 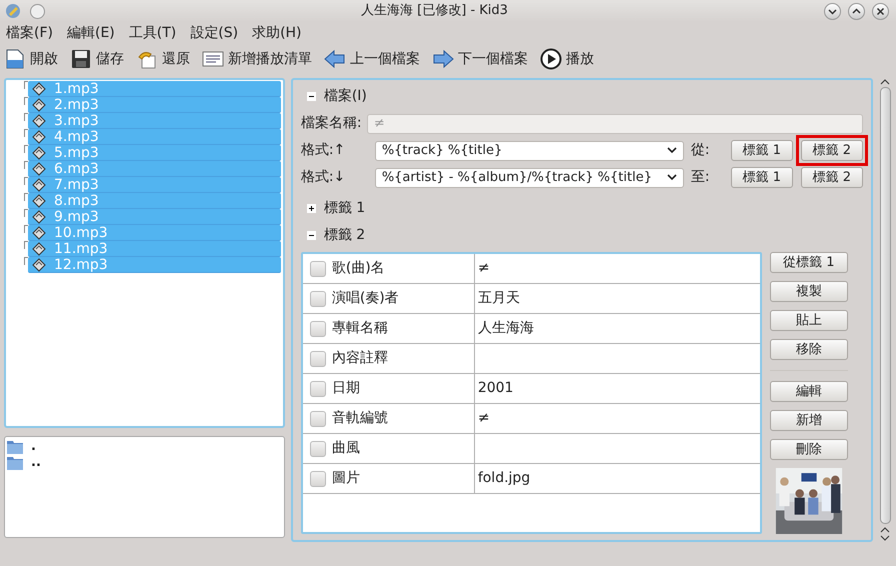 I want to click on table-cell-text: 音軌編號, so click(x=360, y=418).